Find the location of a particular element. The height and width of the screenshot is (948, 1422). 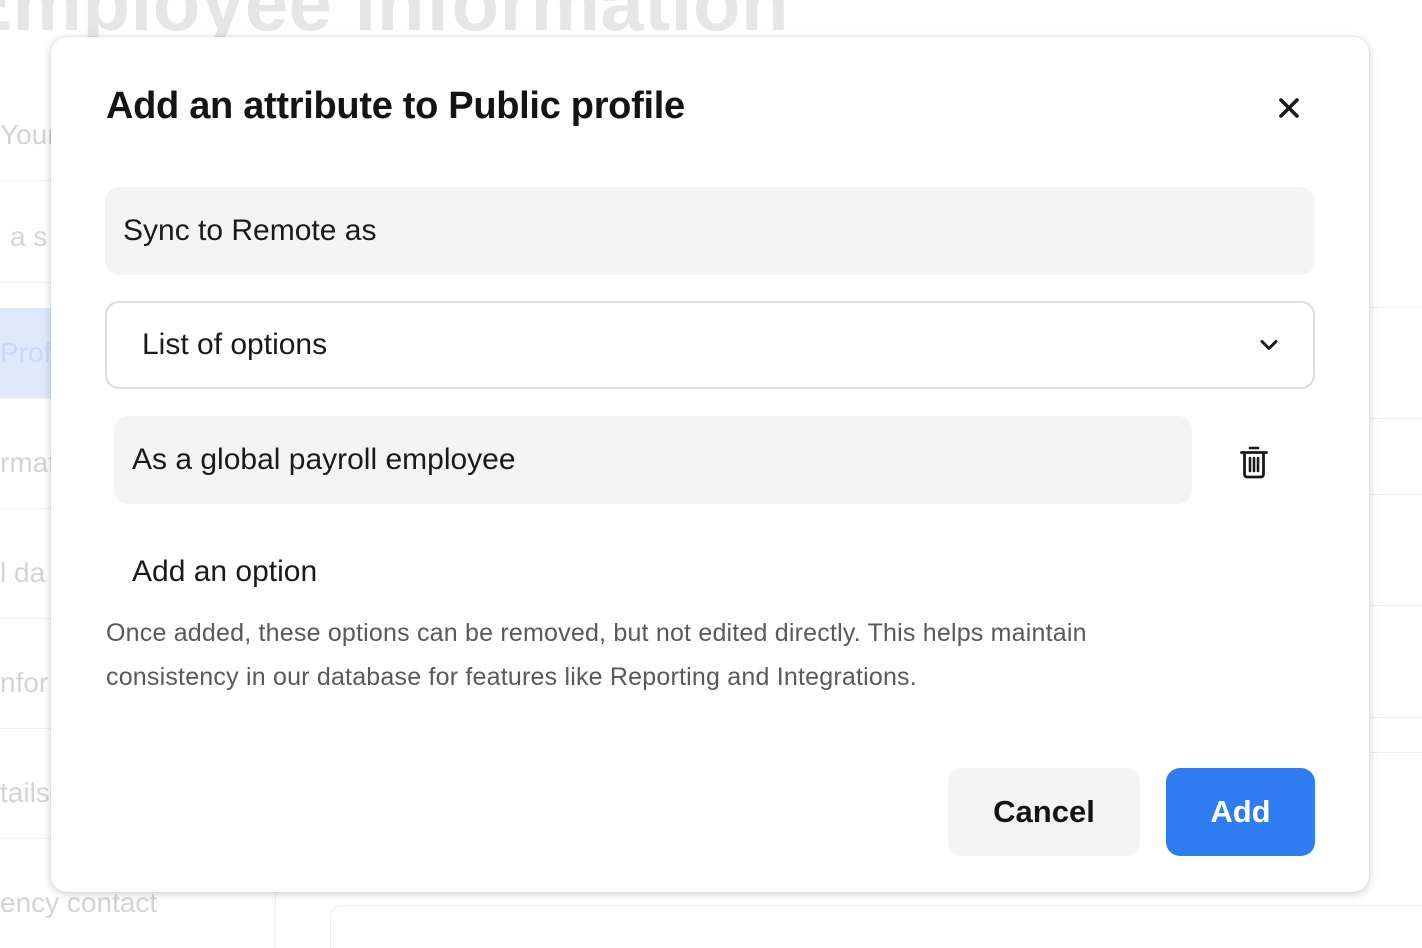

delete-option-button is located at coordinates (1254, 462).